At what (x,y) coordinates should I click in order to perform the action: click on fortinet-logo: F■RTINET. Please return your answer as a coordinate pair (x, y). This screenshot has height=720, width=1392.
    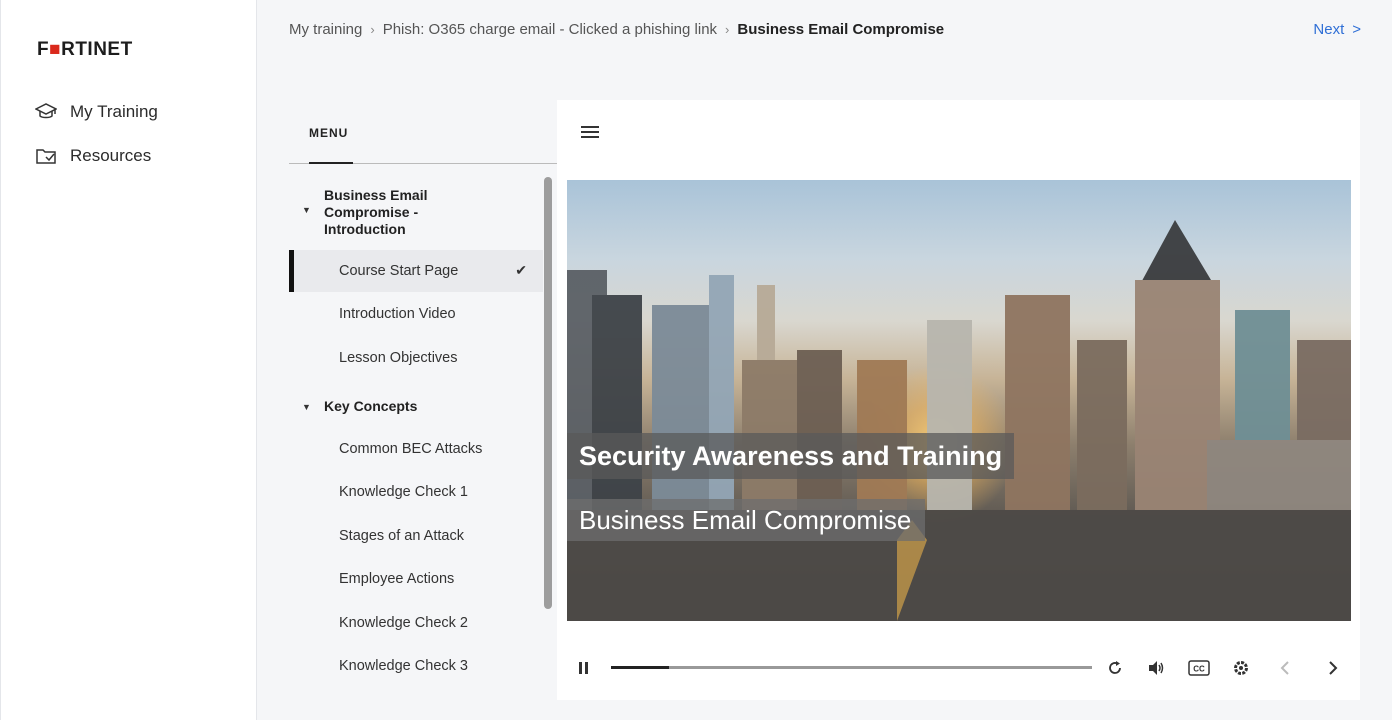
    Looking at the image, I should click on (85, 50).